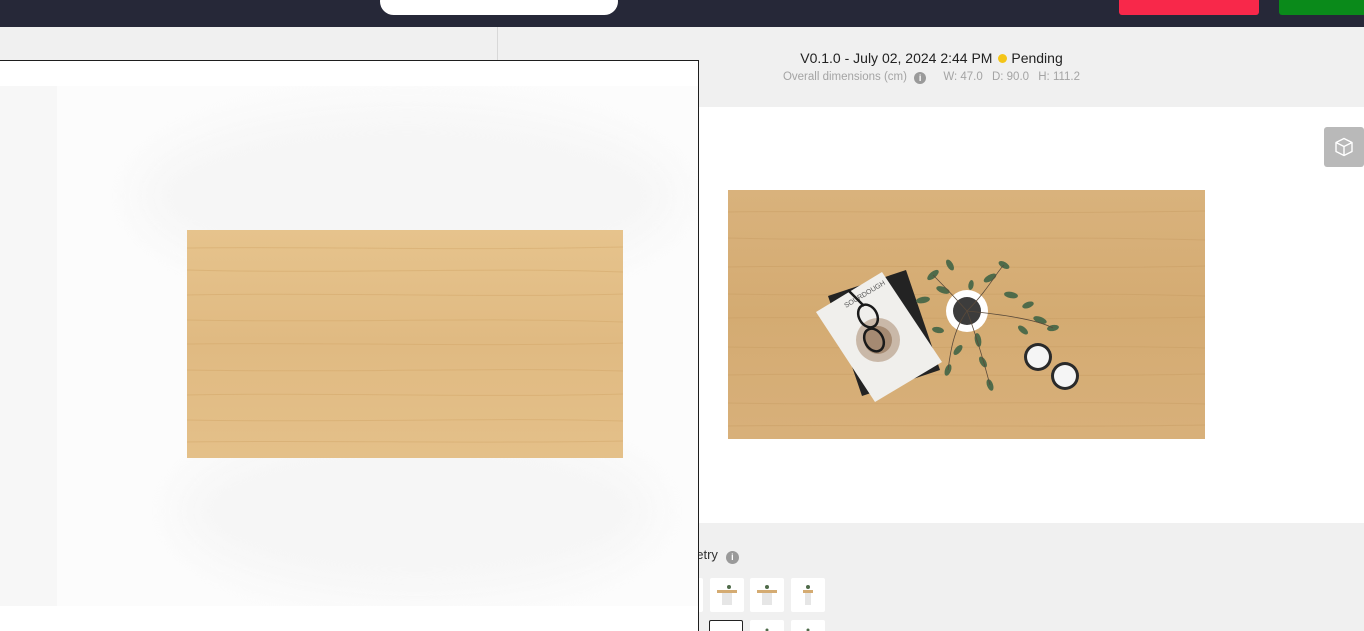 This screenshot has width=1364, height=631. What do you see at coordinates (726, 625) in the screenshot?
I see `geometry-thumbnail-selected` at bounding box center [726, 625].